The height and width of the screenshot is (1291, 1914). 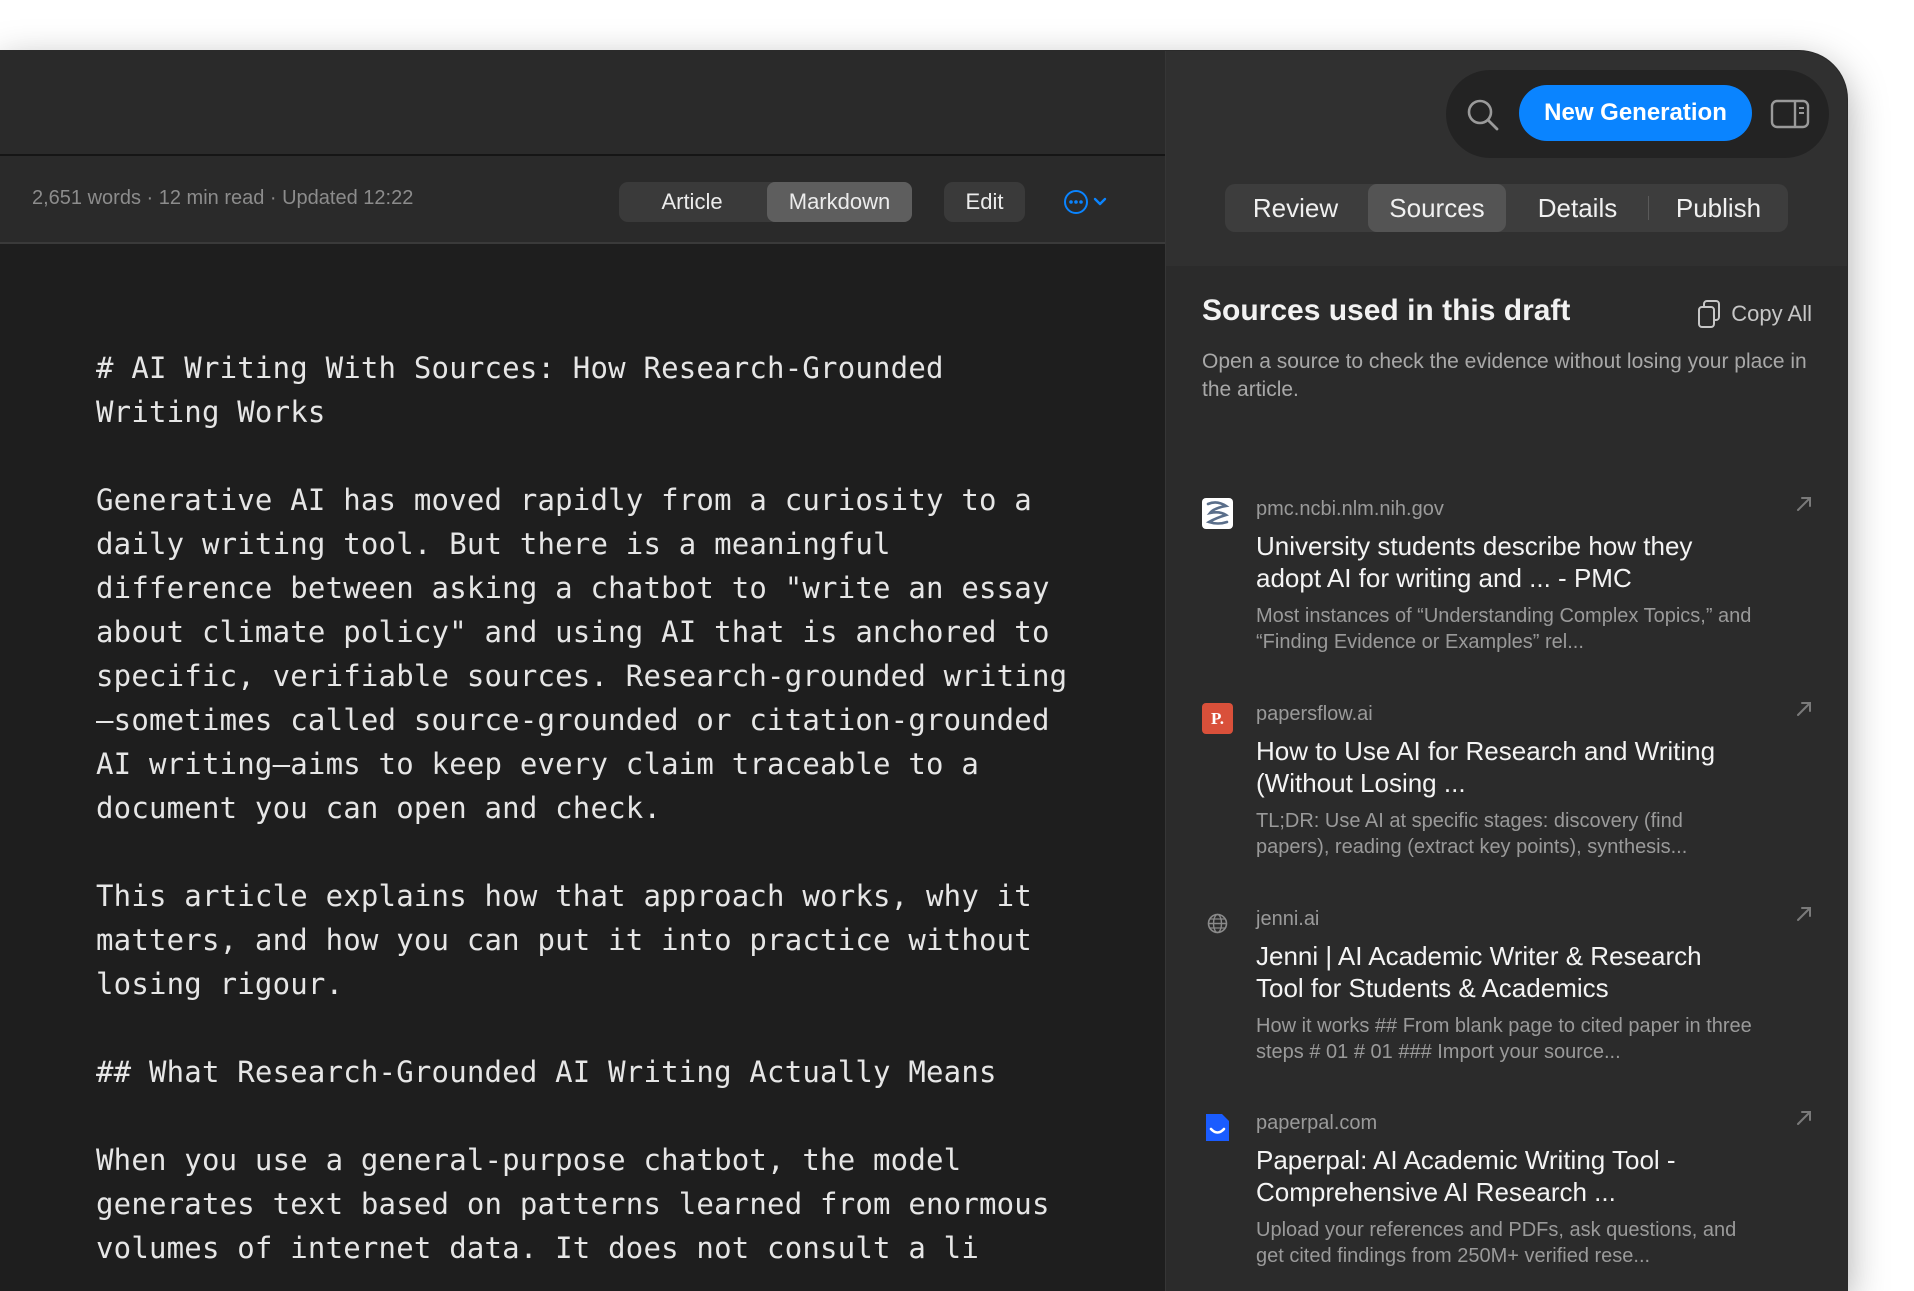 What do you see at coordinates (1771, 313) in the screenshot?
I see `copy-all-label: Copy All` at bounding box center [1771, 313].